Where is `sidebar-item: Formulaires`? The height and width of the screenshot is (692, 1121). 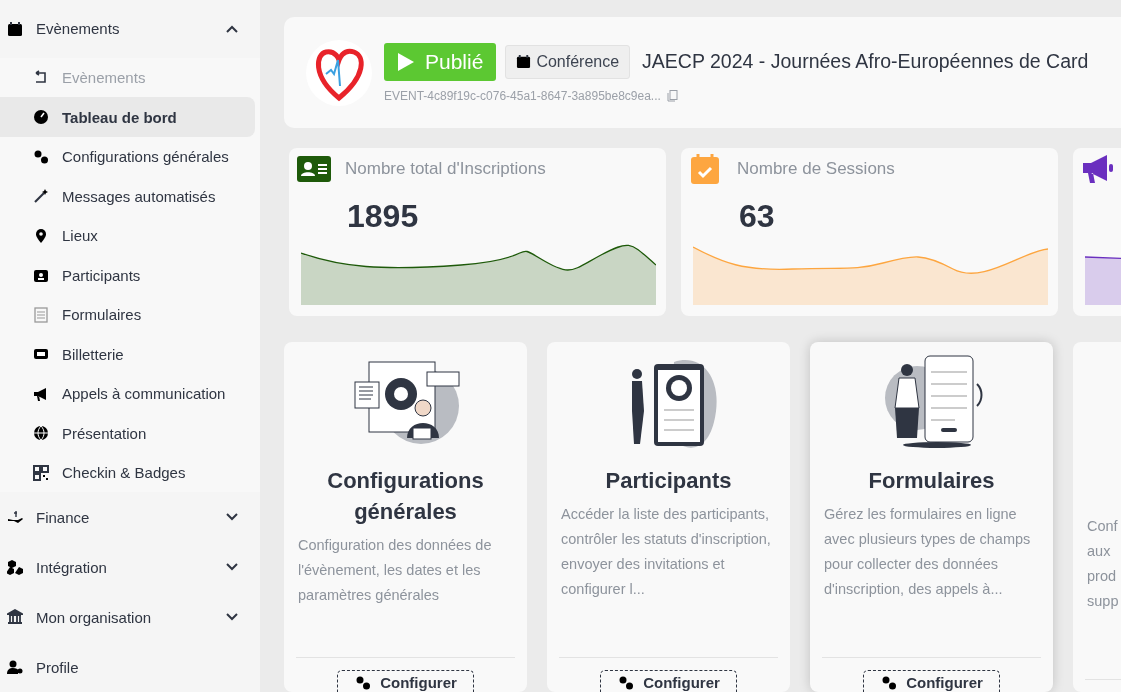 sidebar-item: Formulaires is located at coordinates (127, 314).